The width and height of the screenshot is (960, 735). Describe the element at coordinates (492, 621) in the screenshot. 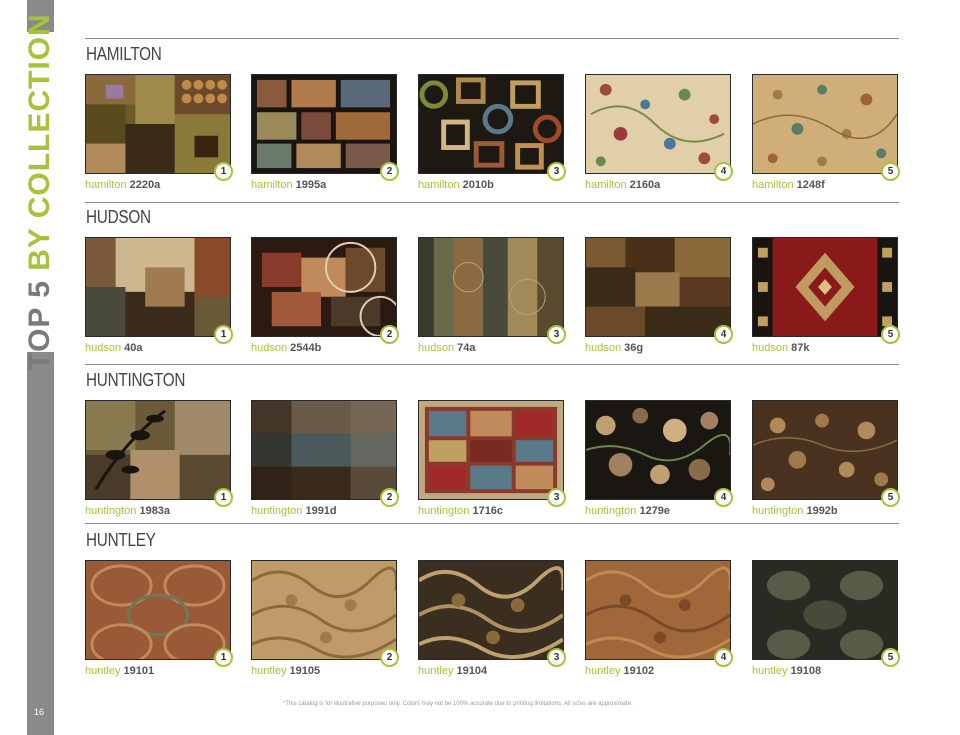

I see `rug-card: 3 huntley 19104` at that location.